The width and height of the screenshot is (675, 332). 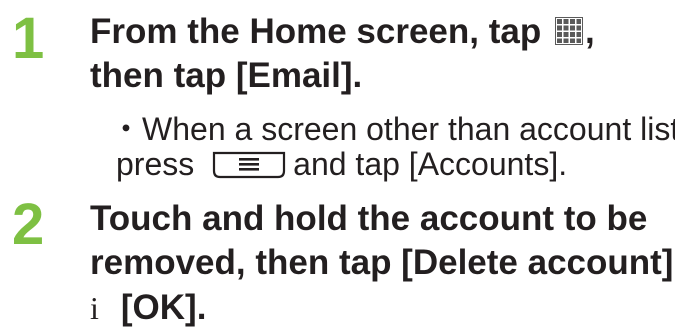 I want to click on step-1-text: From the Home screen, tap, so click(x=320, y=31).